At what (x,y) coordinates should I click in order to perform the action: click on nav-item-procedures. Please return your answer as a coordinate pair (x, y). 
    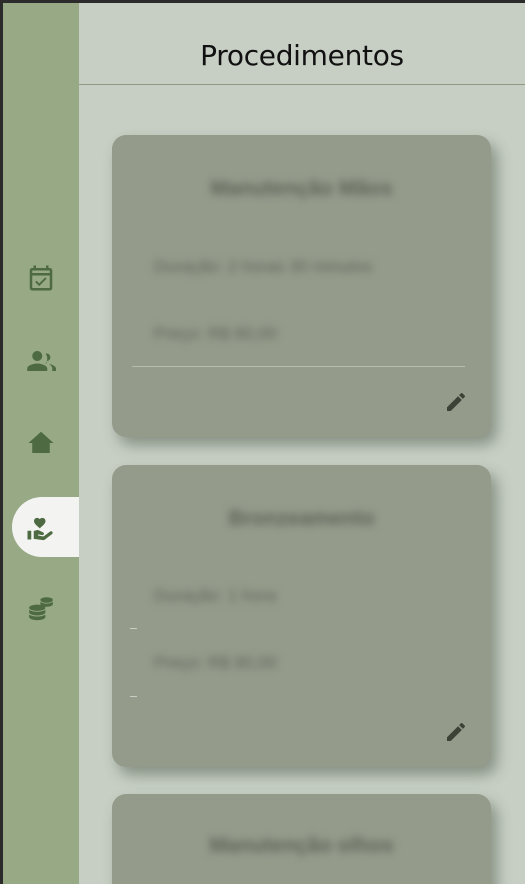
    Looking at the image, I should click on (45, 527).